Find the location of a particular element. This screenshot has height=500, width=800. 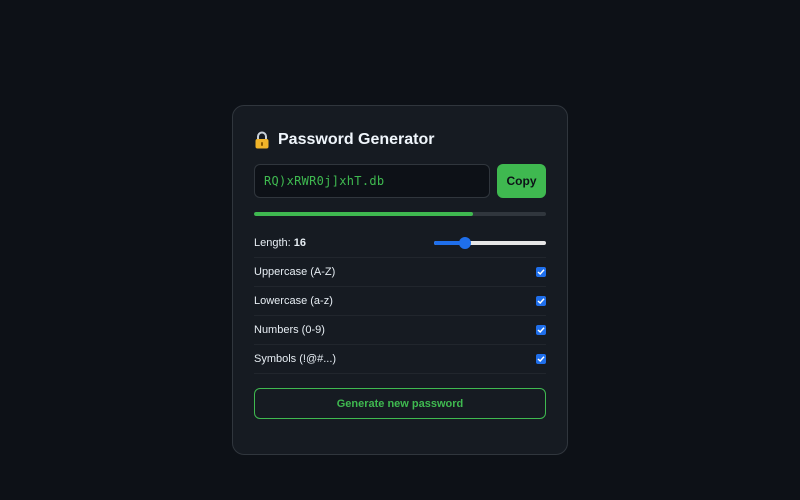

option-label: Numbers (0-9) is located at coordinates (289, 330).